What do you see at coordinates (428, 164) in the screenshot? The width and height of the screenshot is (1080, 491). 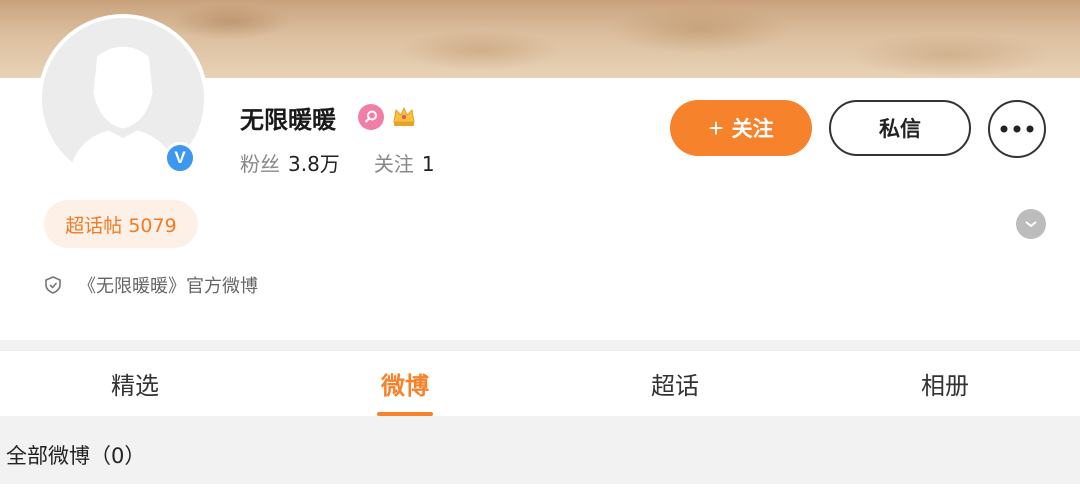 I see `following-count: 1` at bounding box center [428, 164].